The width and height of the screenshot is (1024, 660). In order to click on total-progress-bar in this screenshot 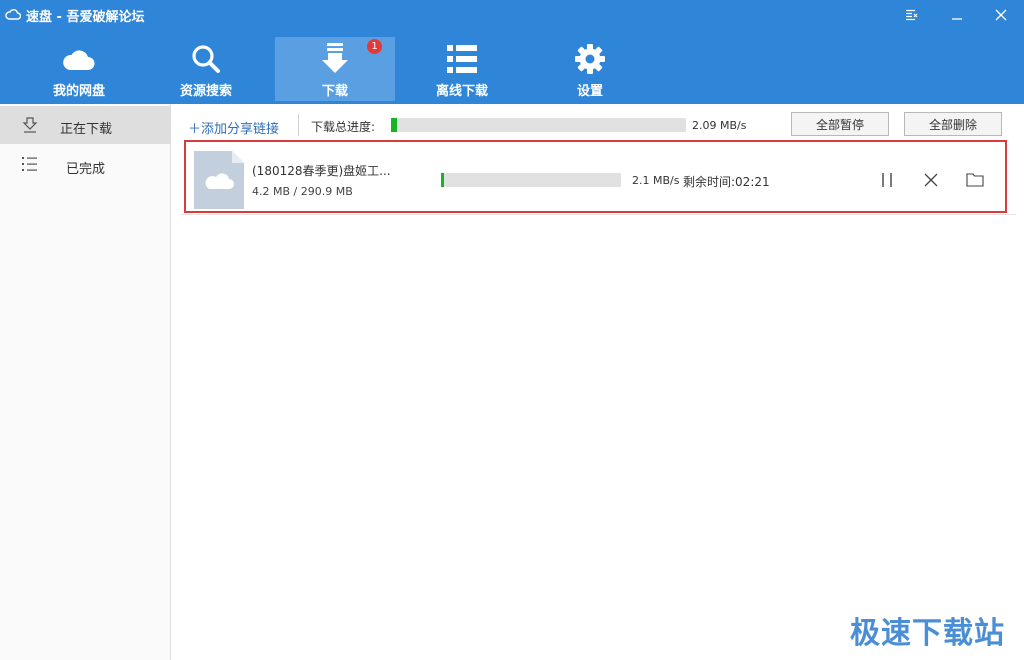, I will do `click(538, 125)`.